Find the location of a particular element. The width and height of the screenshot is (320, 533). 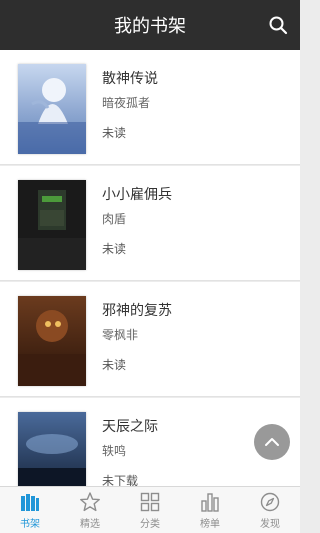

book-author: 暗夜孤者 is located at coordinates (126, 103).